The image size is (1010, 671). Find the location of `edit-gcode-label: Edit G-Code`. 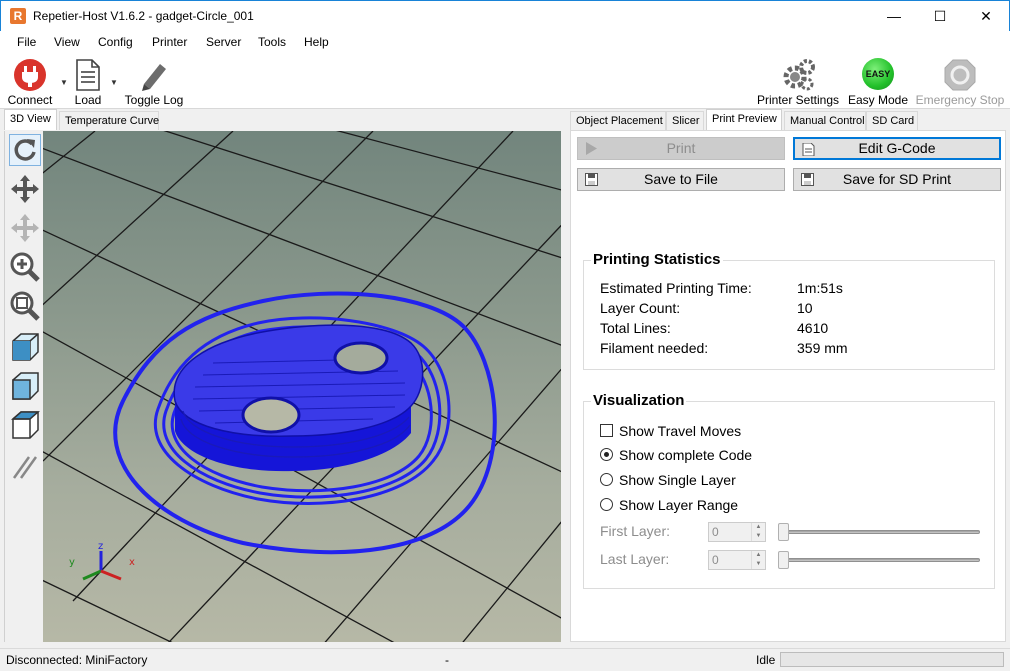

edit-gcode-label: Edit G-Code is located at coordinates (897, 148).